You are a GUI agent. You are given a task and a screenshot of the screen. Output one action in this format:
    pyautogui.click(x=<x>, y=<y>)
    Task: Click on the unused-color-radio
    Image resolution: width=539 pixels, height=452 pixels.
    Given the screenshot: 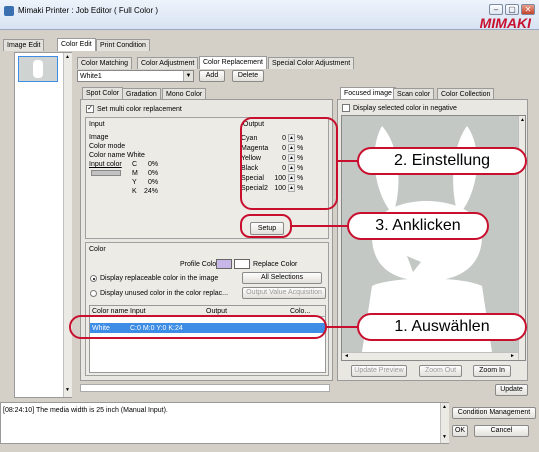 What is the action you would take?
    pyautogui.click(x=93, y=293)
    